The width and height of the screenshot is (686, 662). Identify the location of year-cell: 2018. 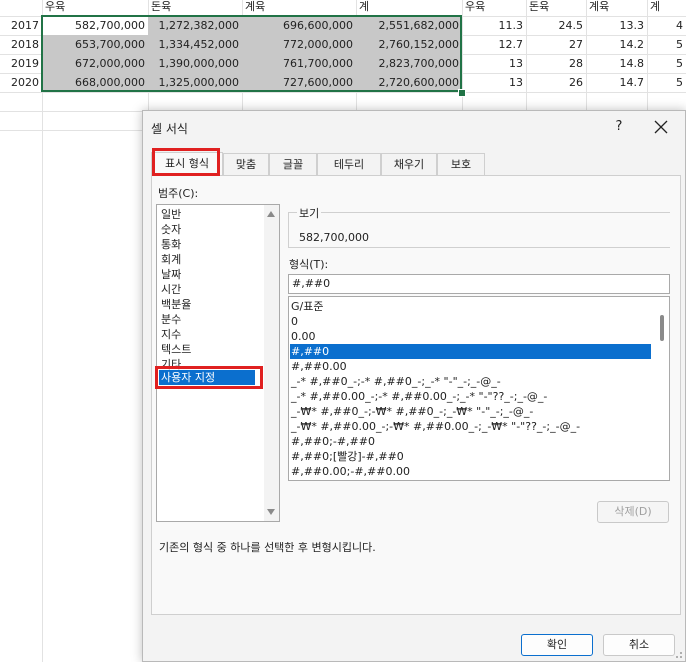
(21, 44).